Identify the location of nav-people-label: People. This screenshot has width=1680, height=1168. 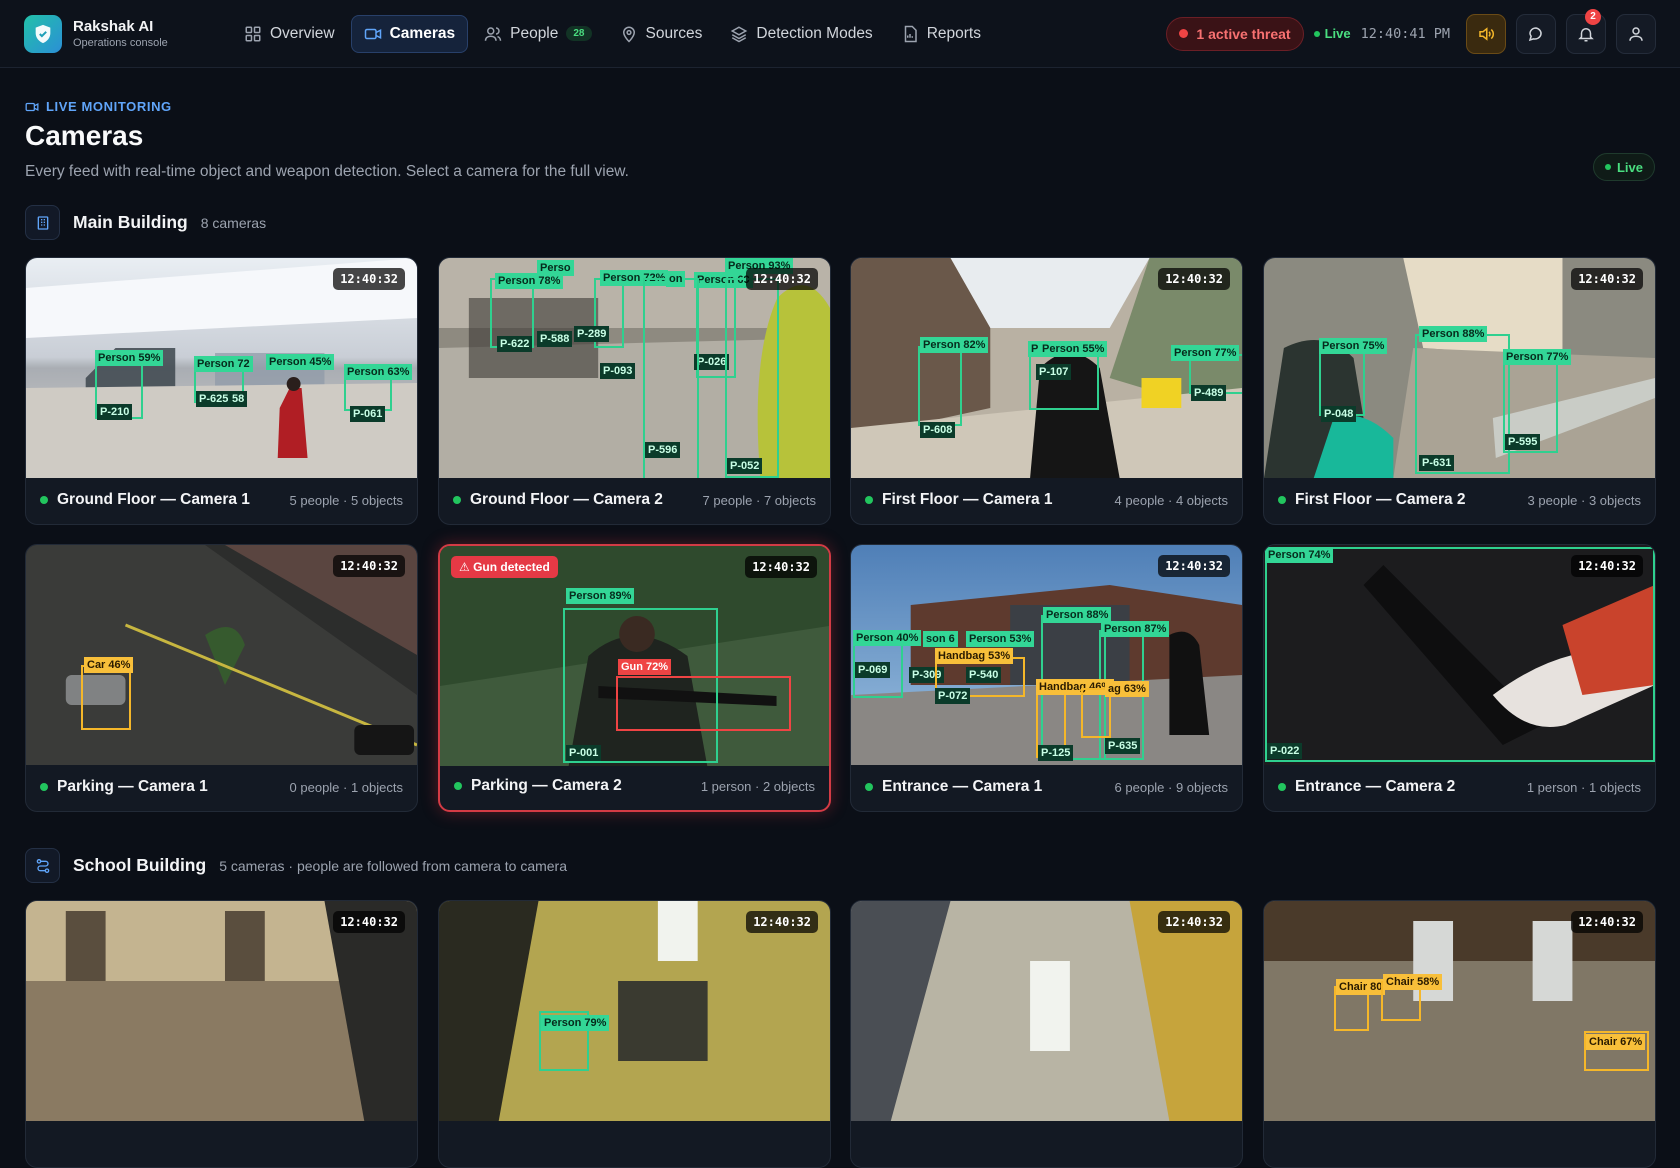
(534, 33).